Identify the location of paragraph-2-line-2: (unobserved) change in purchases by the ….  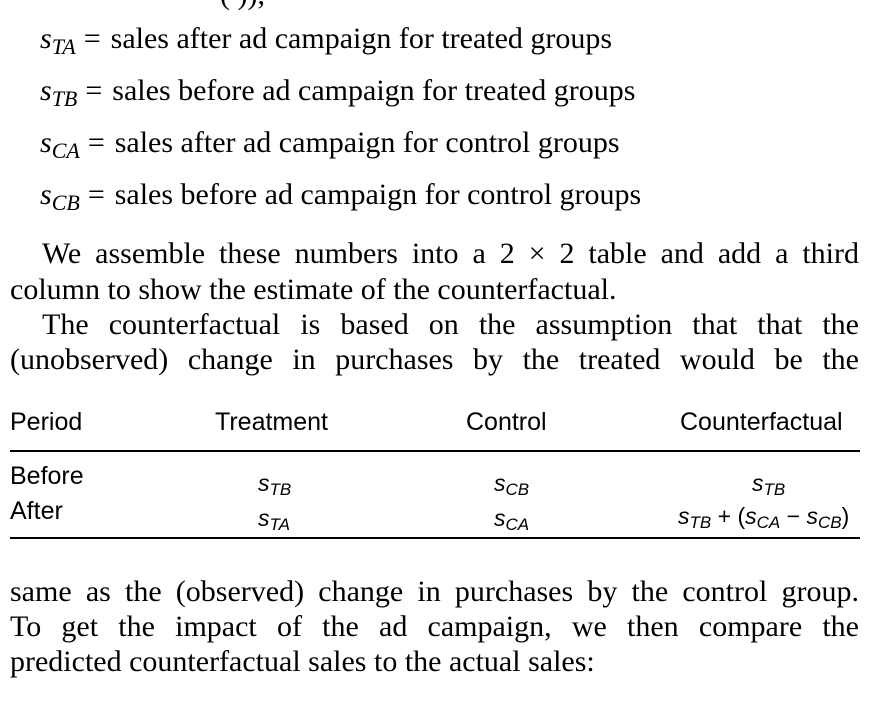
(434, 359).